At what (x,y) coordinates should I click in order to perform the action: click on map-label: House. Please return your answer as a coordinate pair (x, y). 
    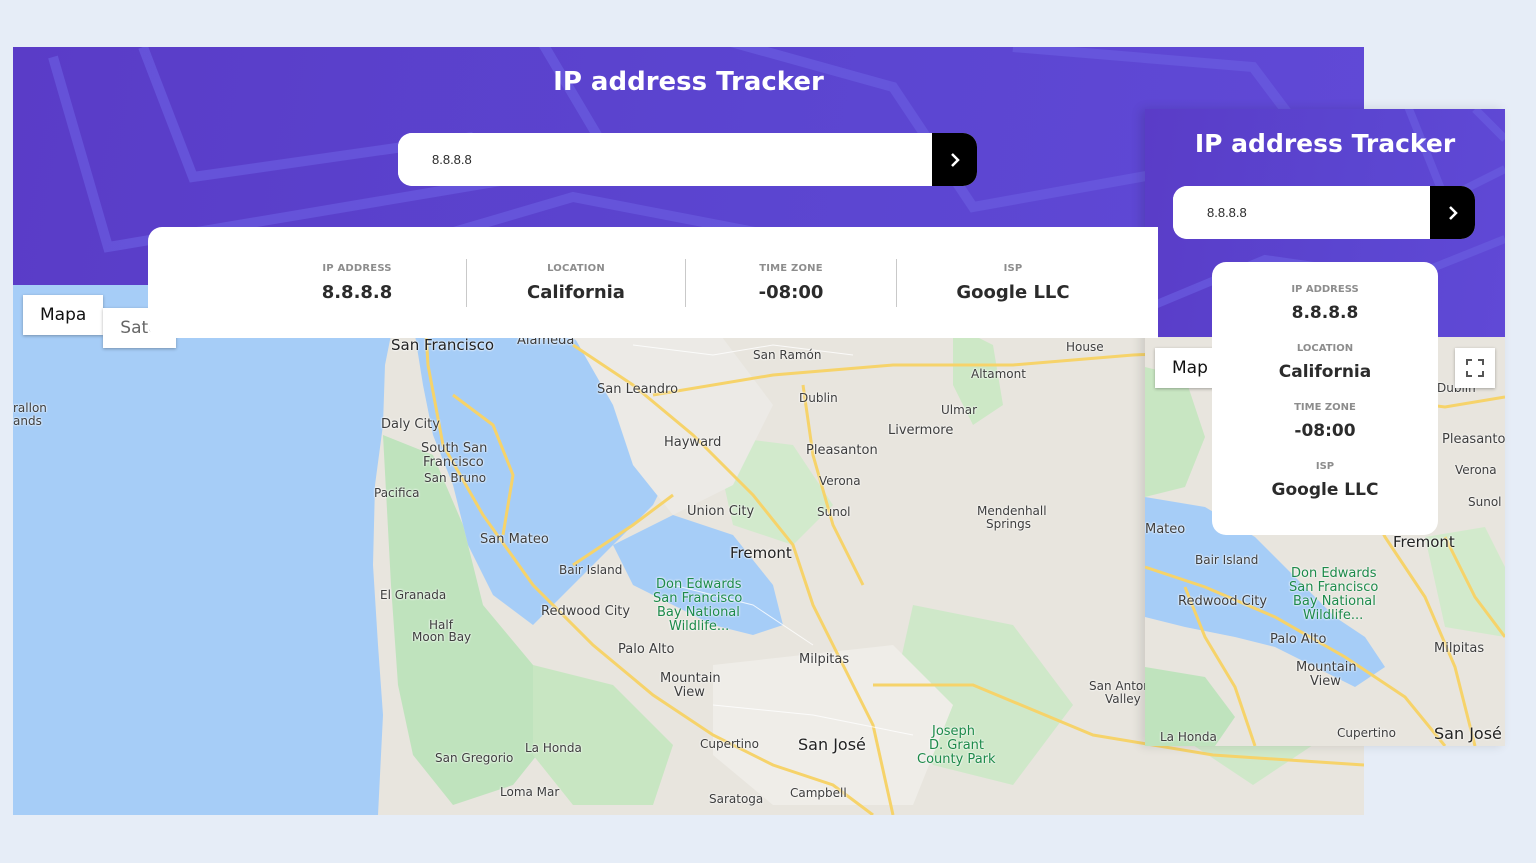
    Looking at the image, I should click on (1085, 347).